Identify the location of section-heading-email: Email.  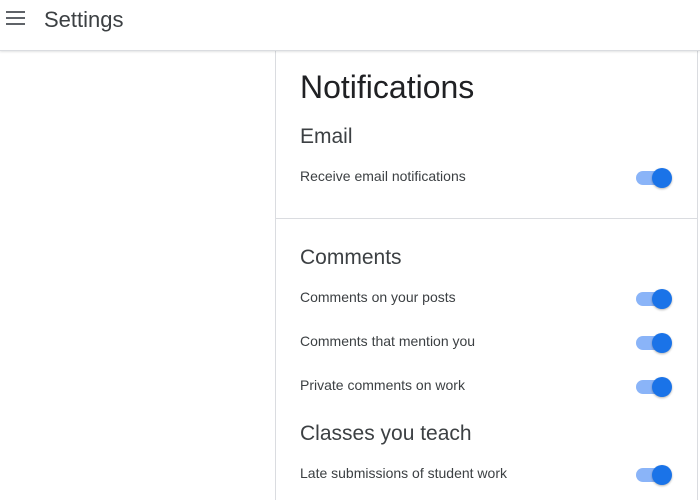
(326, 136).